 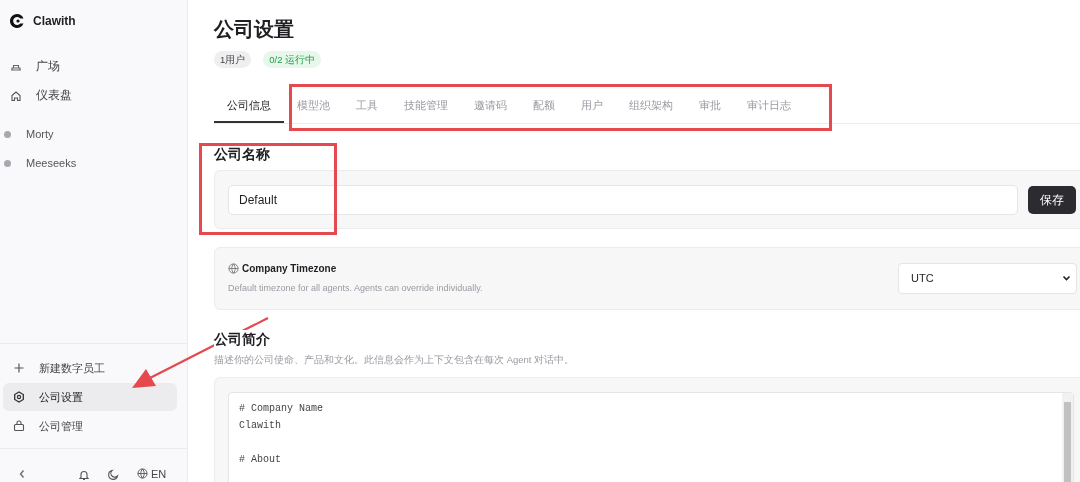 What do you see at coordinates (93, 67) in the screenshot?
I see `nav-item: 广场` at bounding box center [93, 67].